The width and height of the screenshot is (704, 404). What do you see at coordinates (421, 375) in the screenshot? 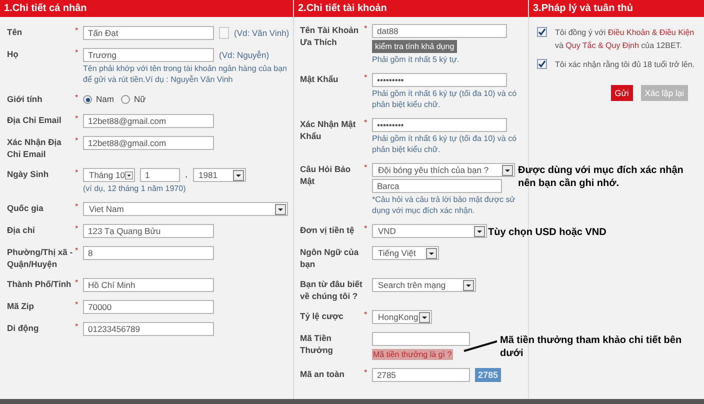
I see `text-field: 2785` at bounding box center [421, 375].